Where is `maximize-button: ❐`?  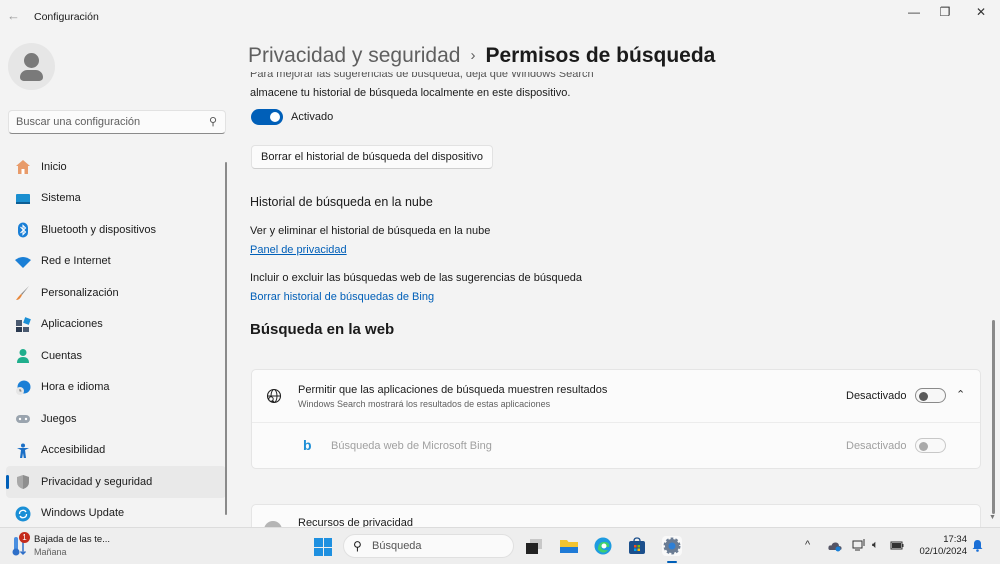
maximize-button: ❐ is located at coordinates (945, 12).